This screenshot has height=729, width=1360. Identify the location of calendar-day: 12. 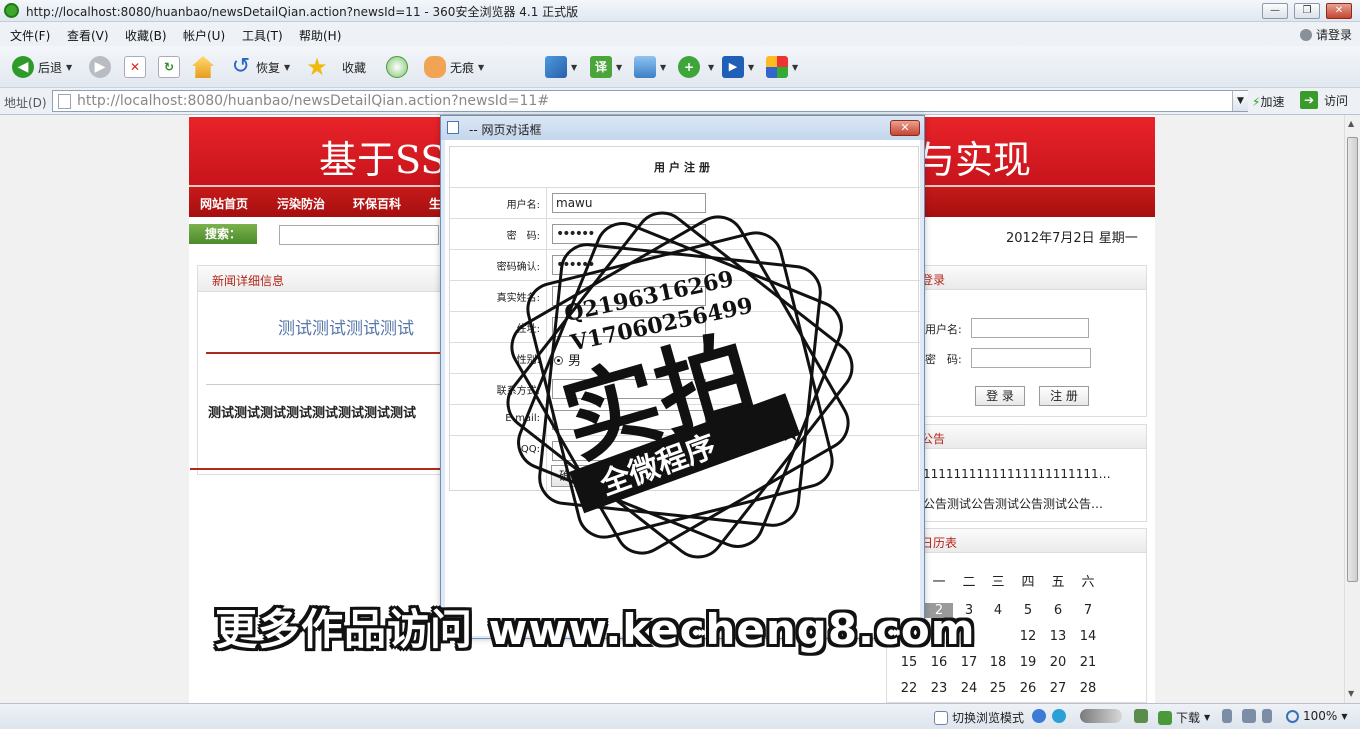
(1028, 636).